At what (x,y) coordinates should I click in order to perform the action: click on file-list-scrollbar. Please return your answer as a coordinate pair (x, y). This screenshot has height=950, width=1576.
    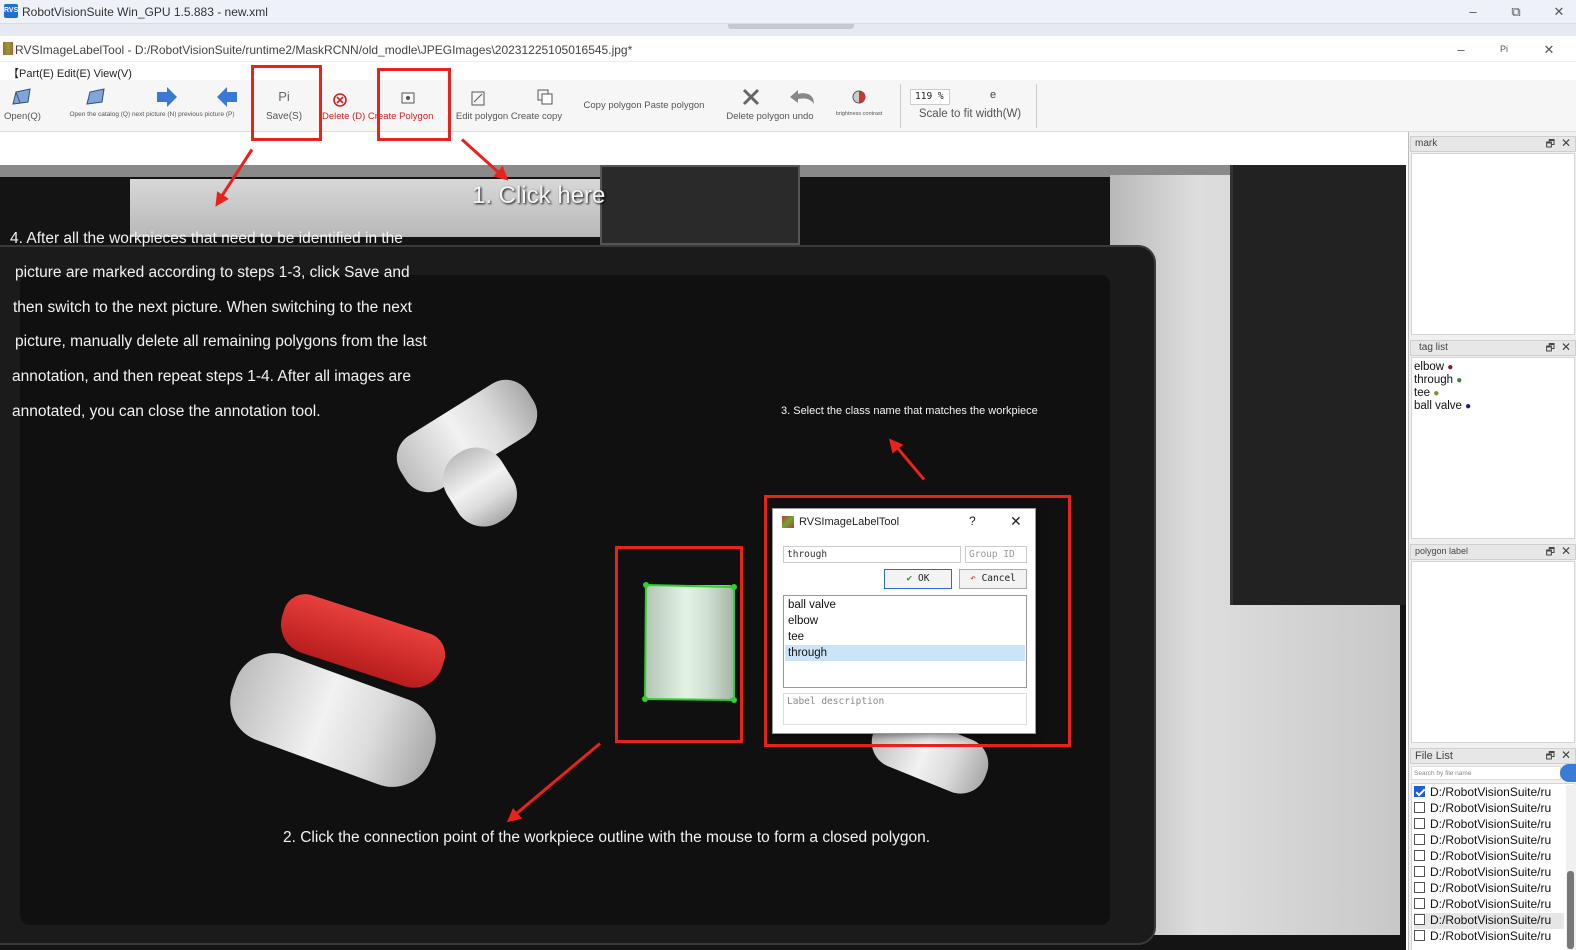
    Looking at the image, I should click on (1570, 867).